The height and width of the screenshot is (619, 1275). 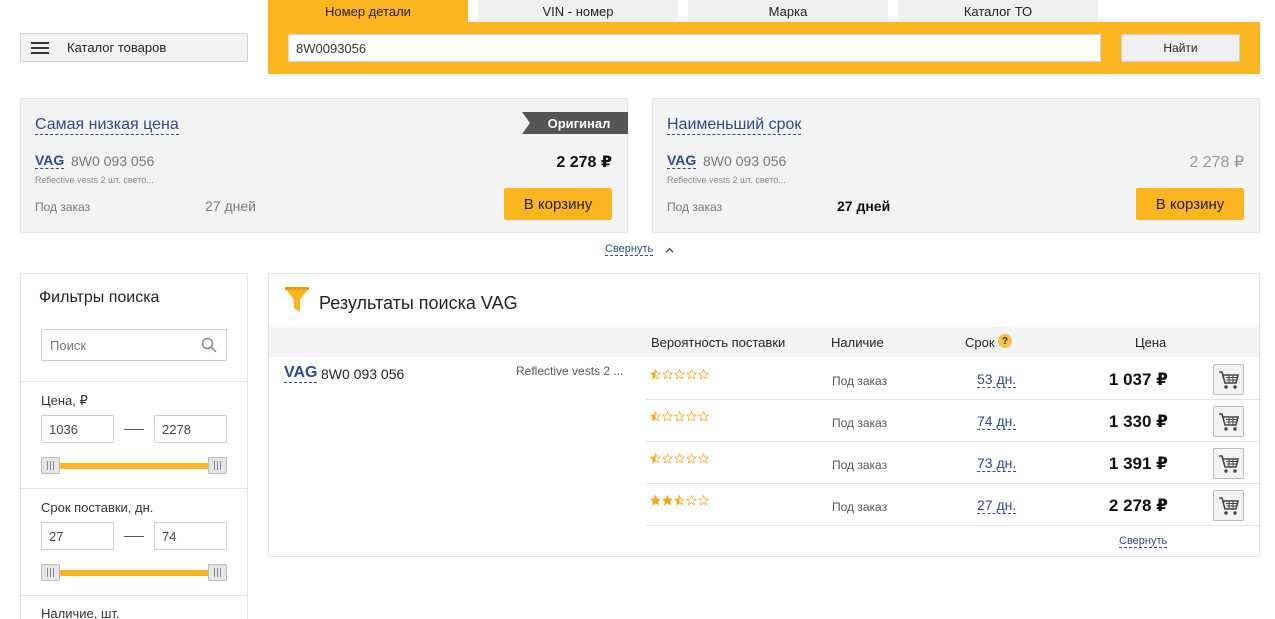 I want to click on row-days: 73 дн., so click(x=997, y=464).